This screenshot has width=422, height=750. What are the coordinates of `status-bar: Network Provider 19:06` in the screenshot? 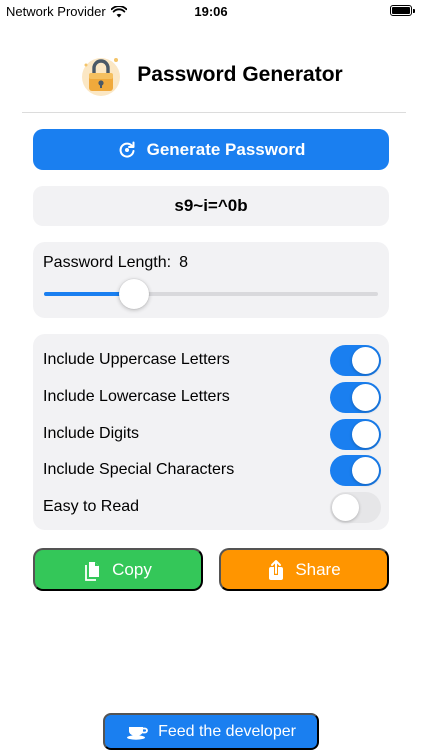 It's located at (211, 11).